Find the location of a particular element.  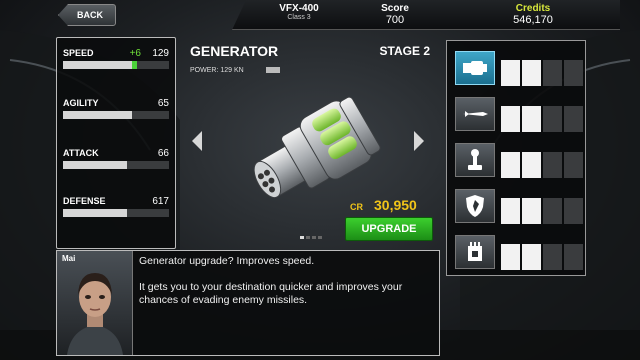

stat-name: SPEED is located at coordinates (78, 53).